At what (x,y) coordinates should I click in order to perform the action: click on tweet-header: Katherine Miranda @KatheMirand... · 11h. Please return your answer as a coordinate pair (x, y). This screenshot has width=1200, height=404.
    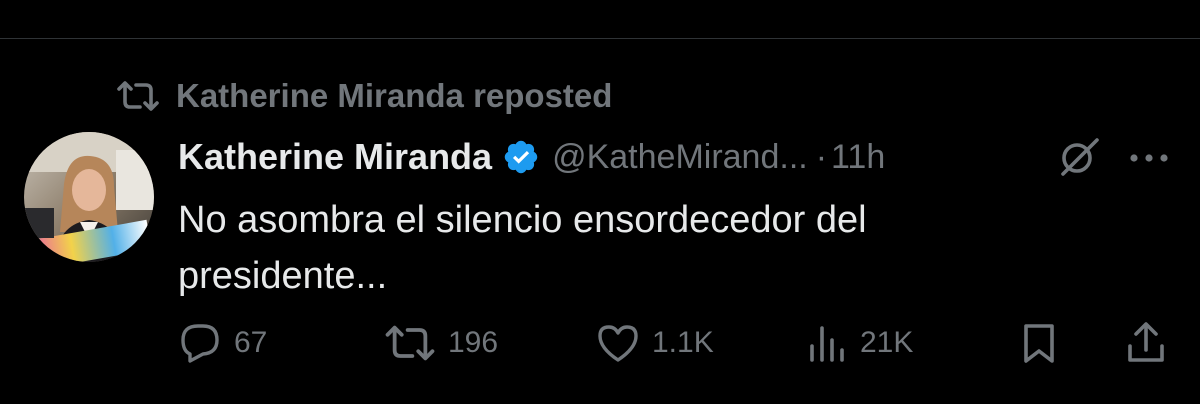
    Looking at the image, I should click on (531, 157).